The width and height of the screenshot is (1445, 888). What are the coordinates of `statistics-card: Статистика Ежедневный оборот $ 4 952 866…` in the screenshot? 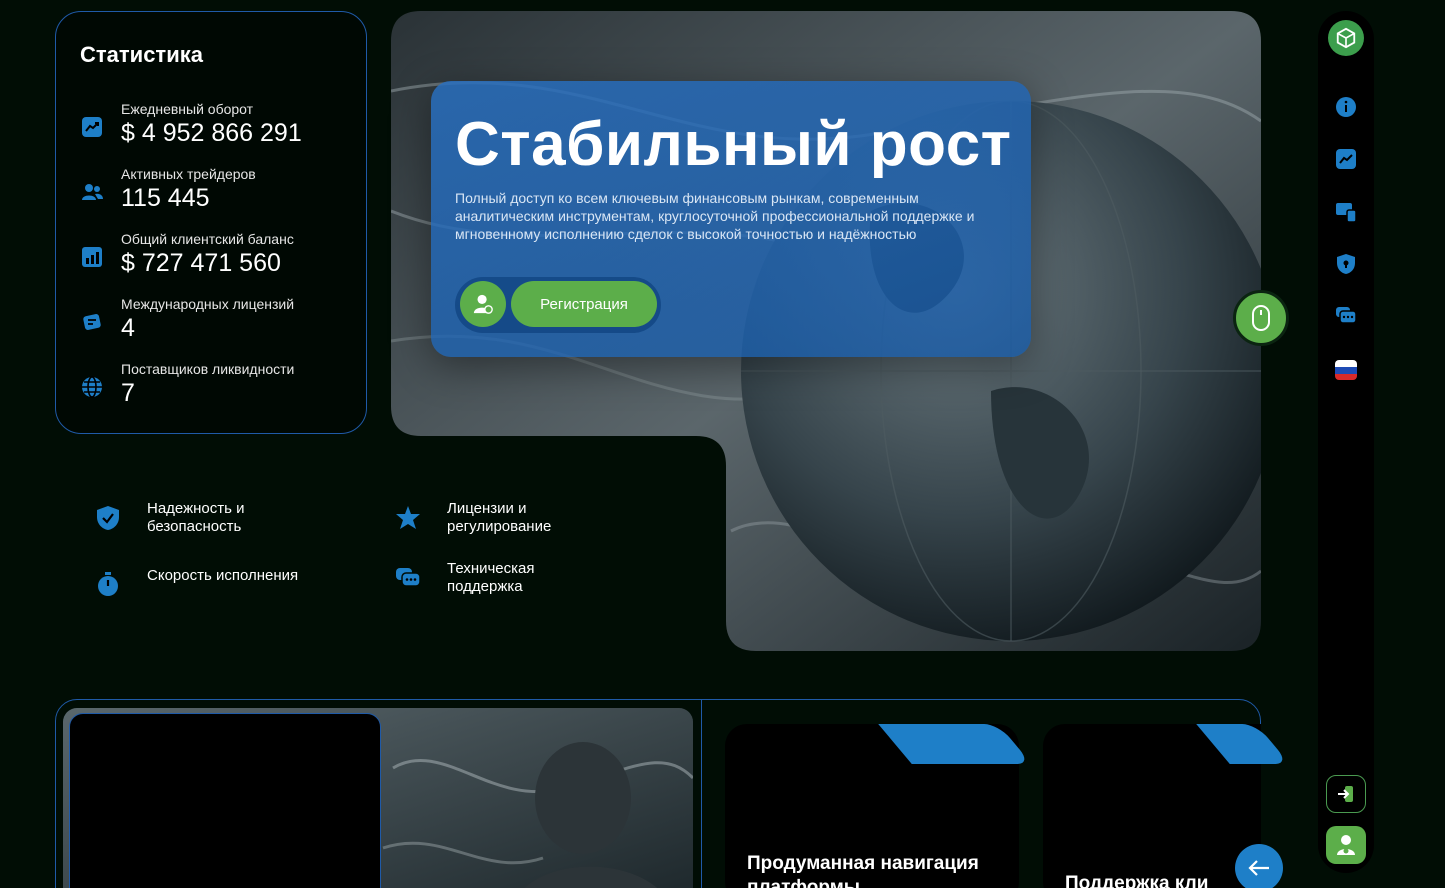 It's located at (211, 222).